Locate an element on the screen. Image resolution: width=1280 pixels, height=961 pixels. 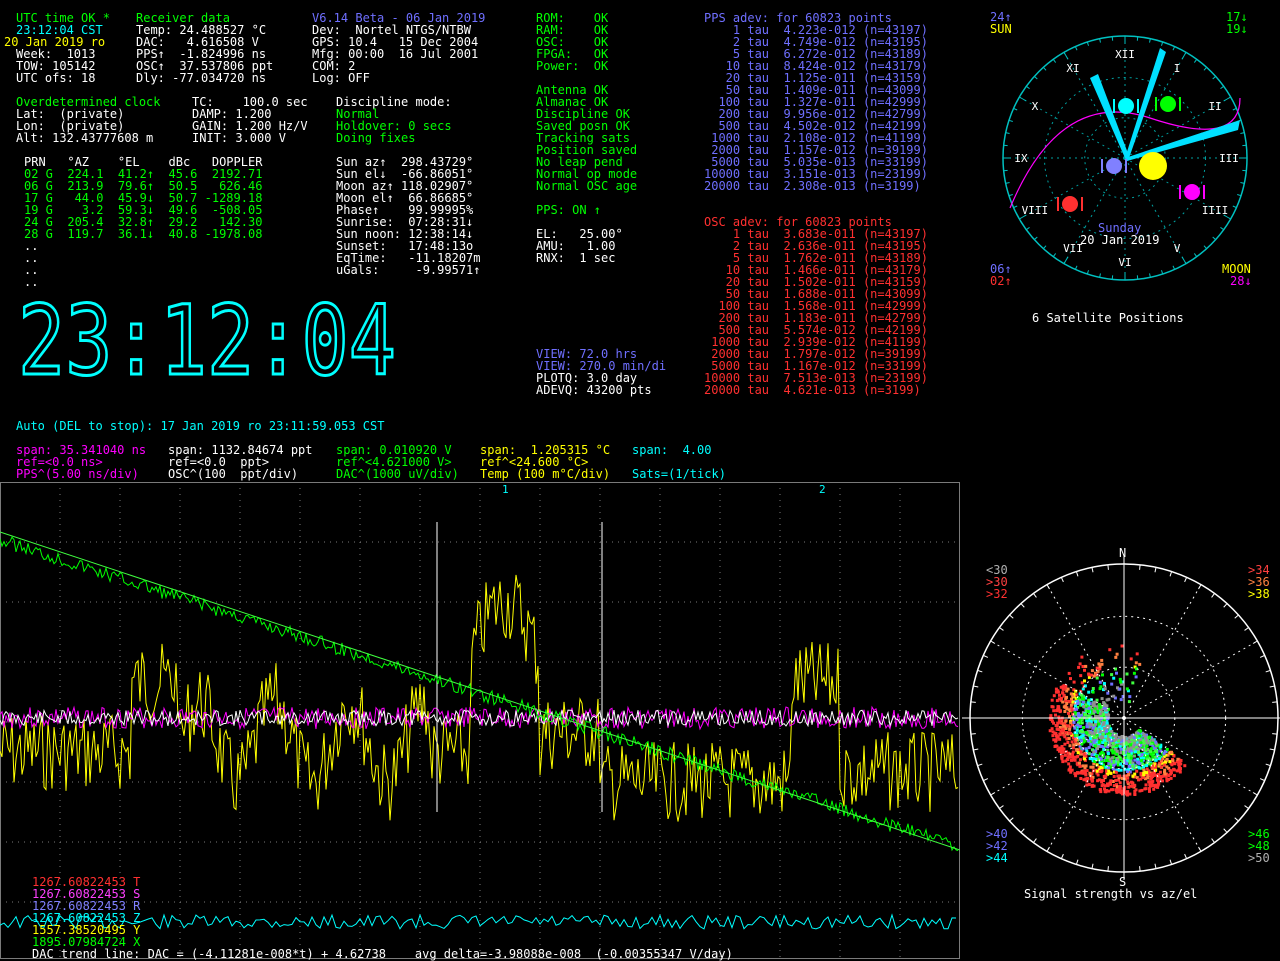
flag-osc-age: Normal OSC age is located at coordinates (586, 186).